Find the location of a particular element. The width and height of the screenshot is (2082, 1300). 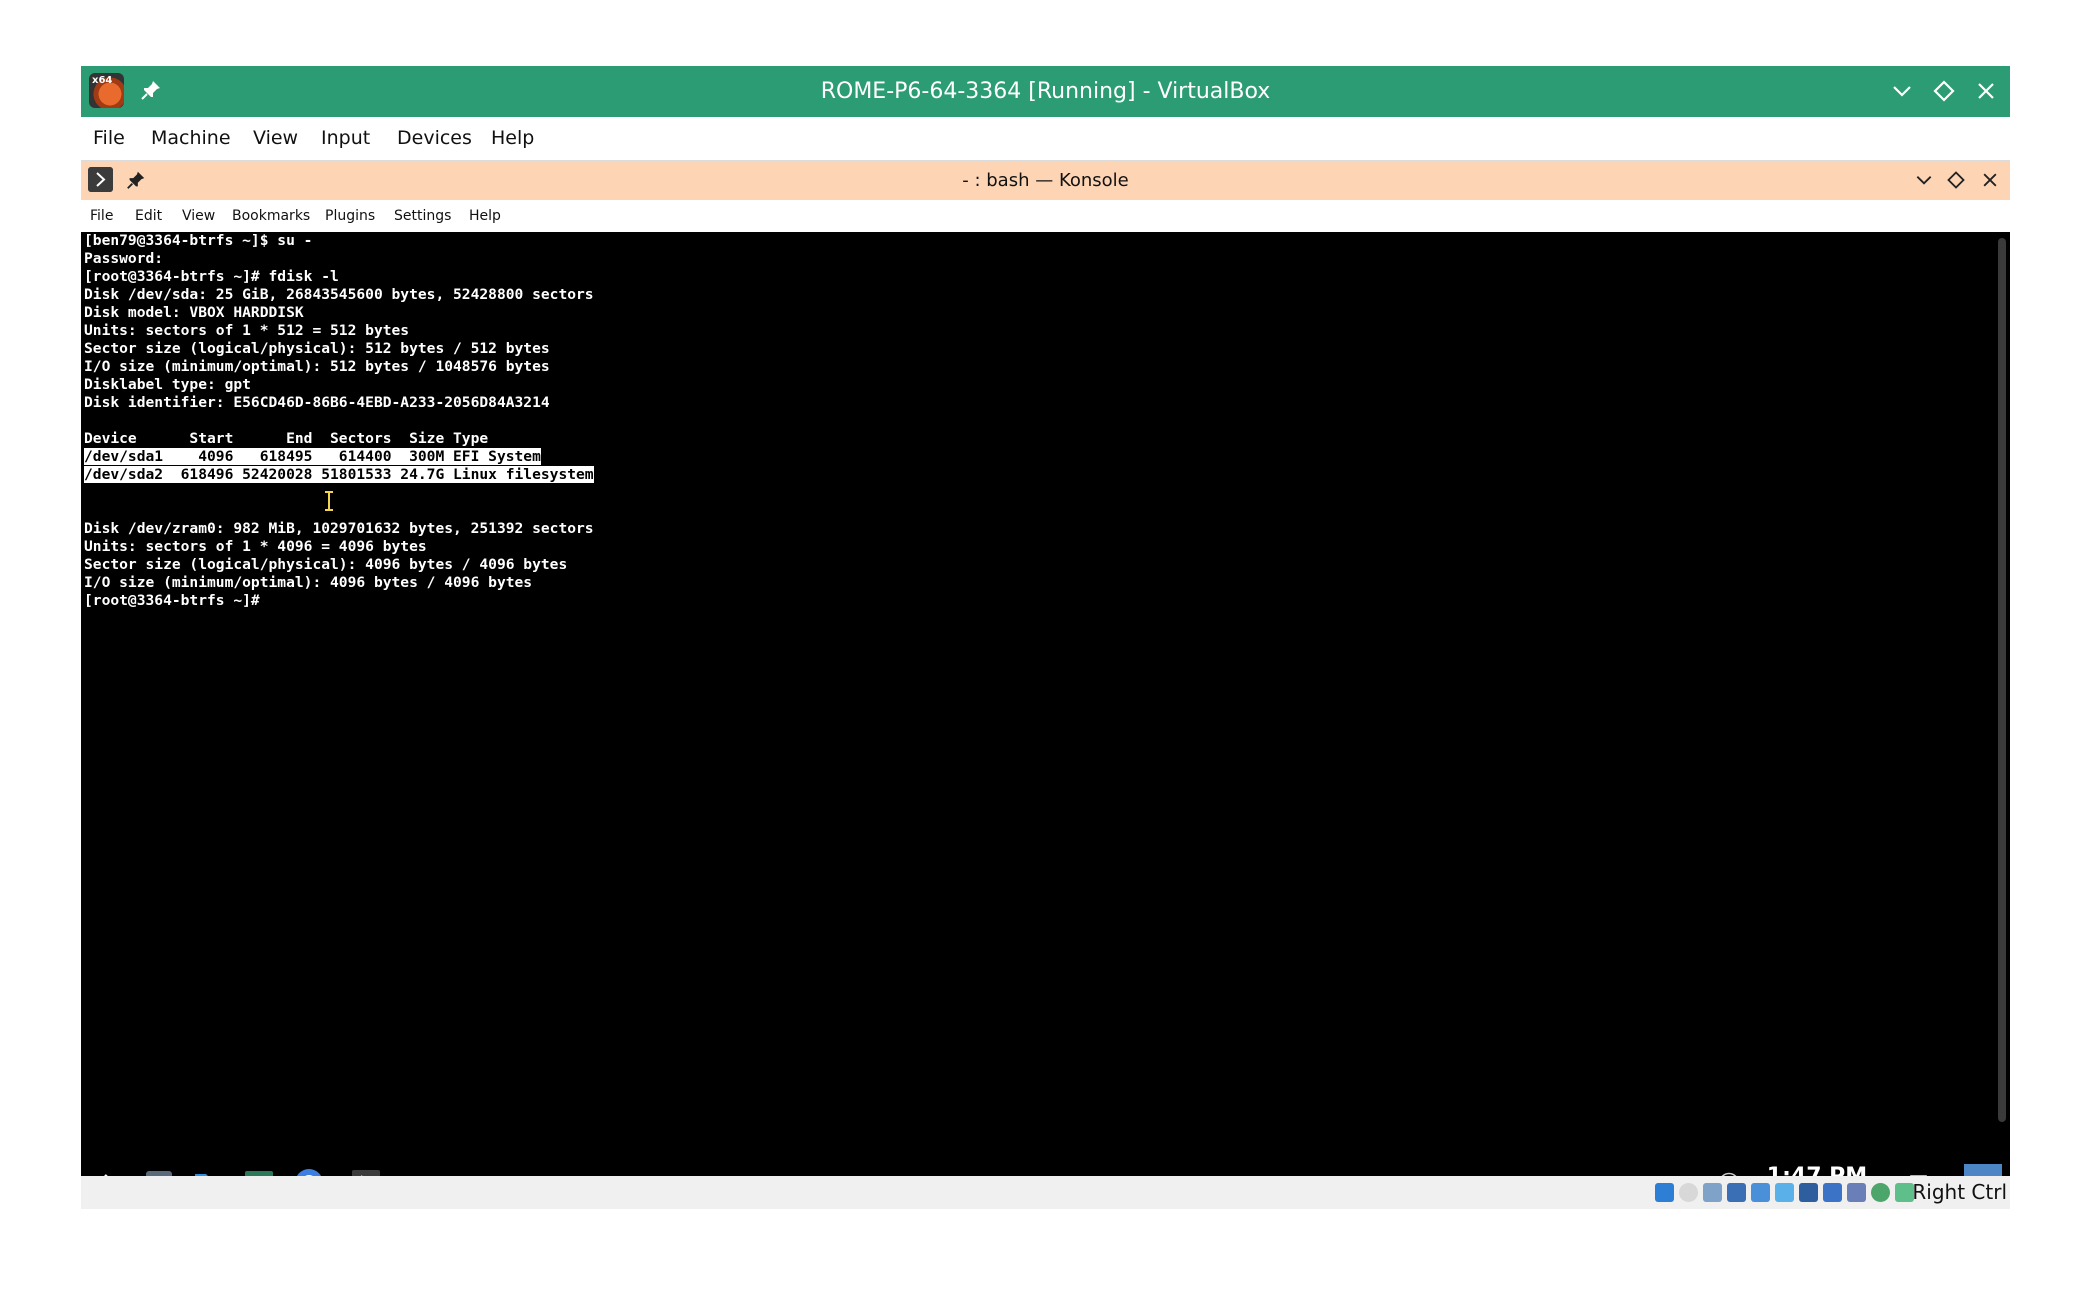

optical-drive-icon is located at coordinates (1688, 1192).